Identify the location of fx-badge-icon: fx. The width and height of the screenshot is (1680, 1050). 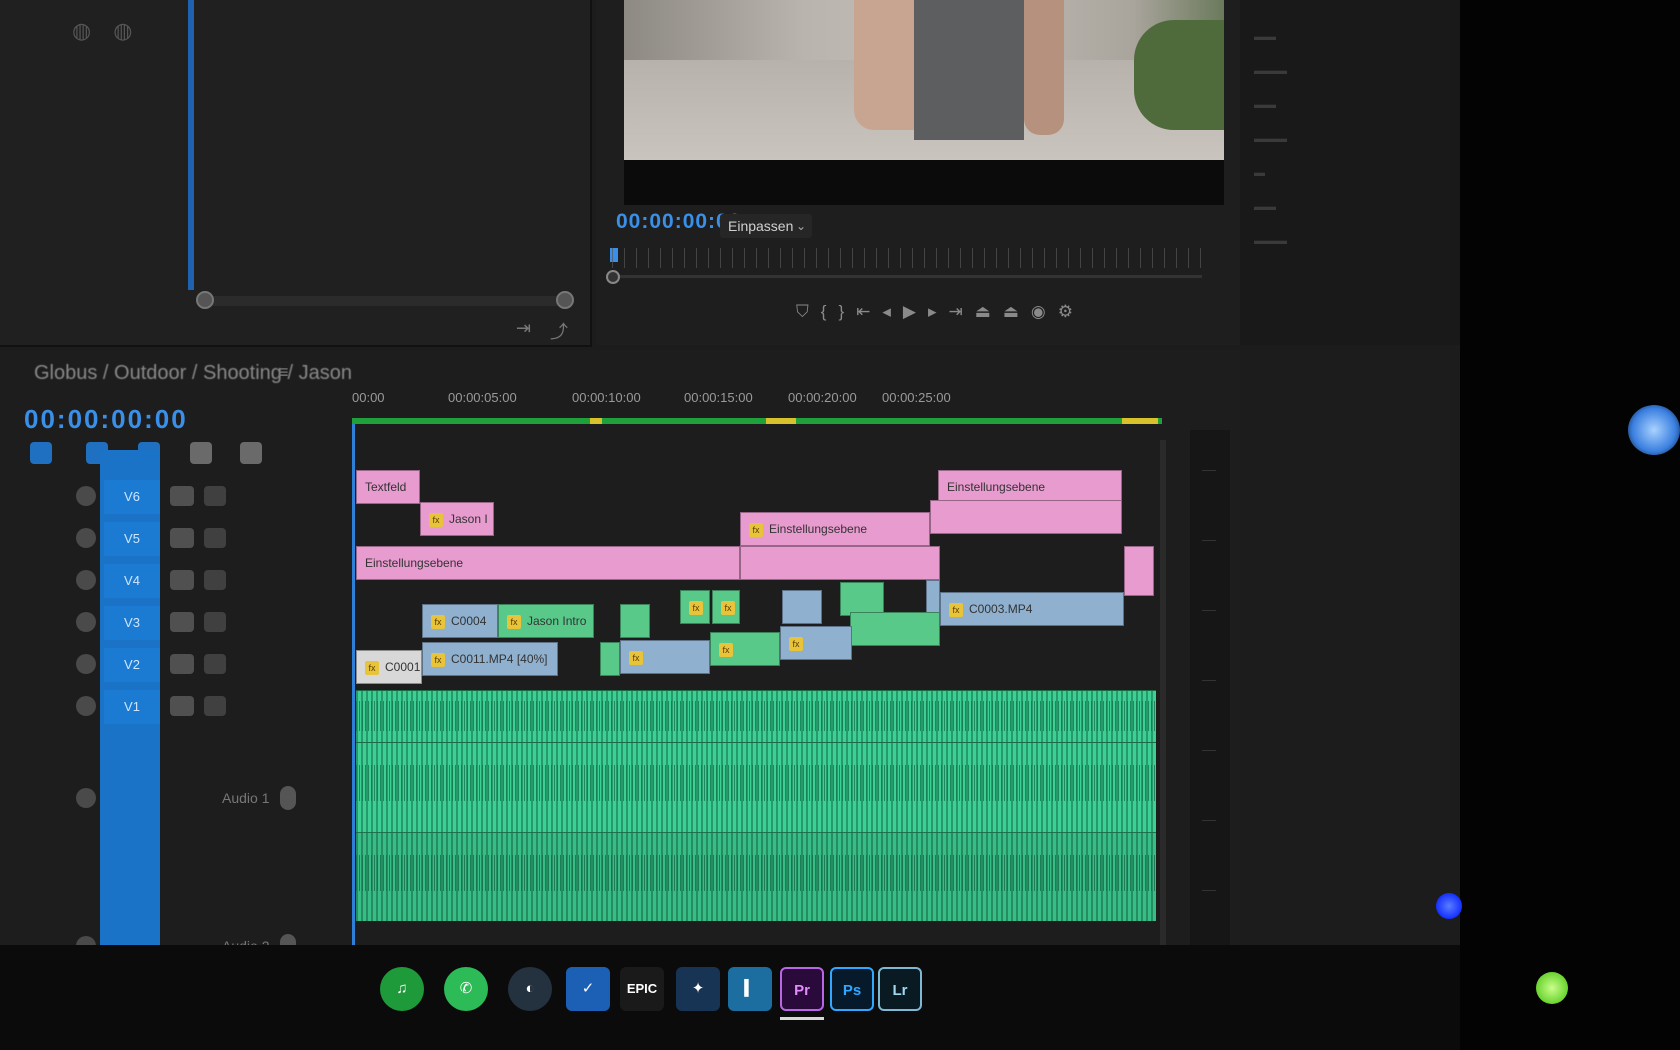
(696, 607).